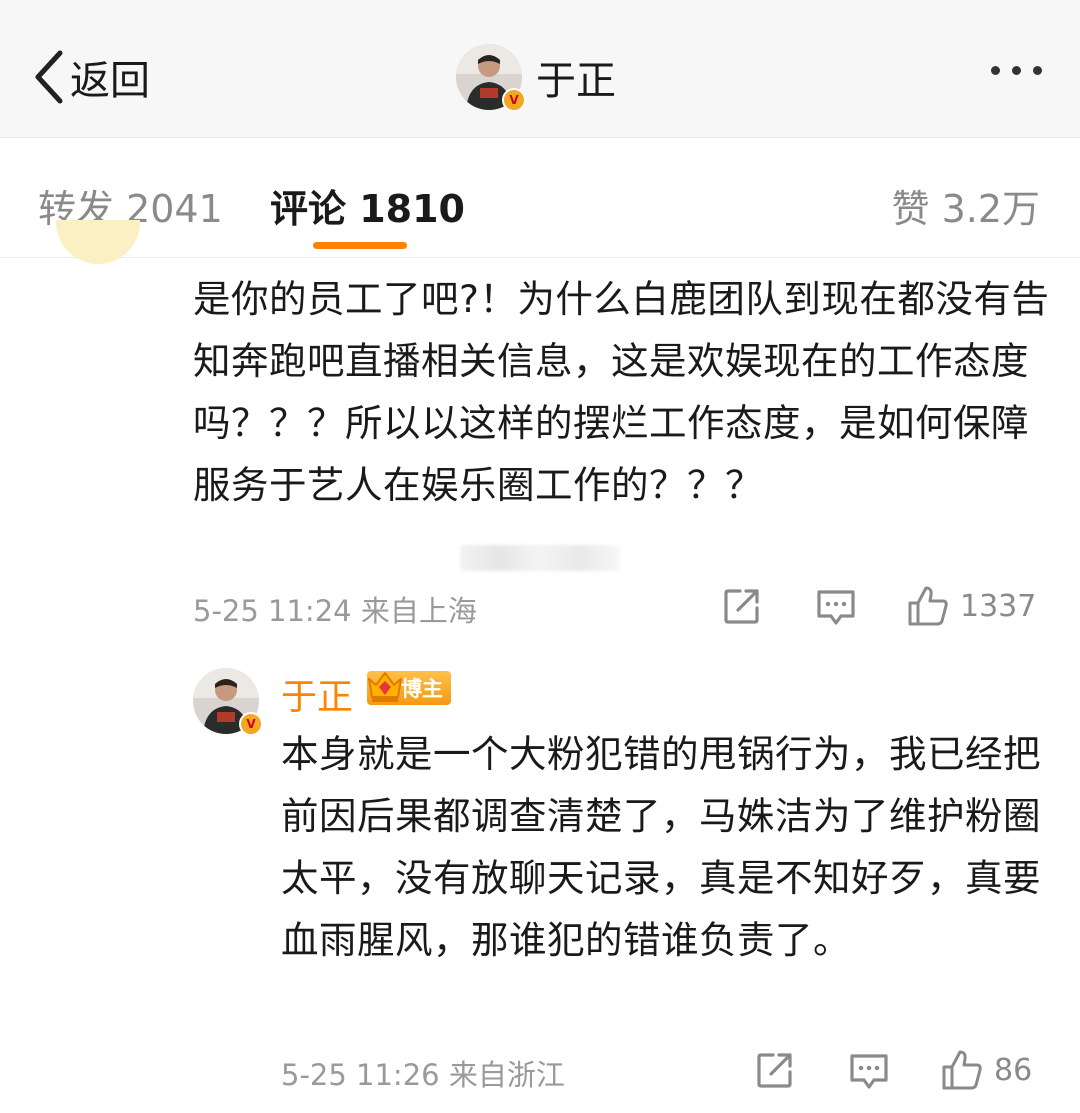 The image size is (1080, 1113). I want to click on active-tab-indicator, so click(360, 245).